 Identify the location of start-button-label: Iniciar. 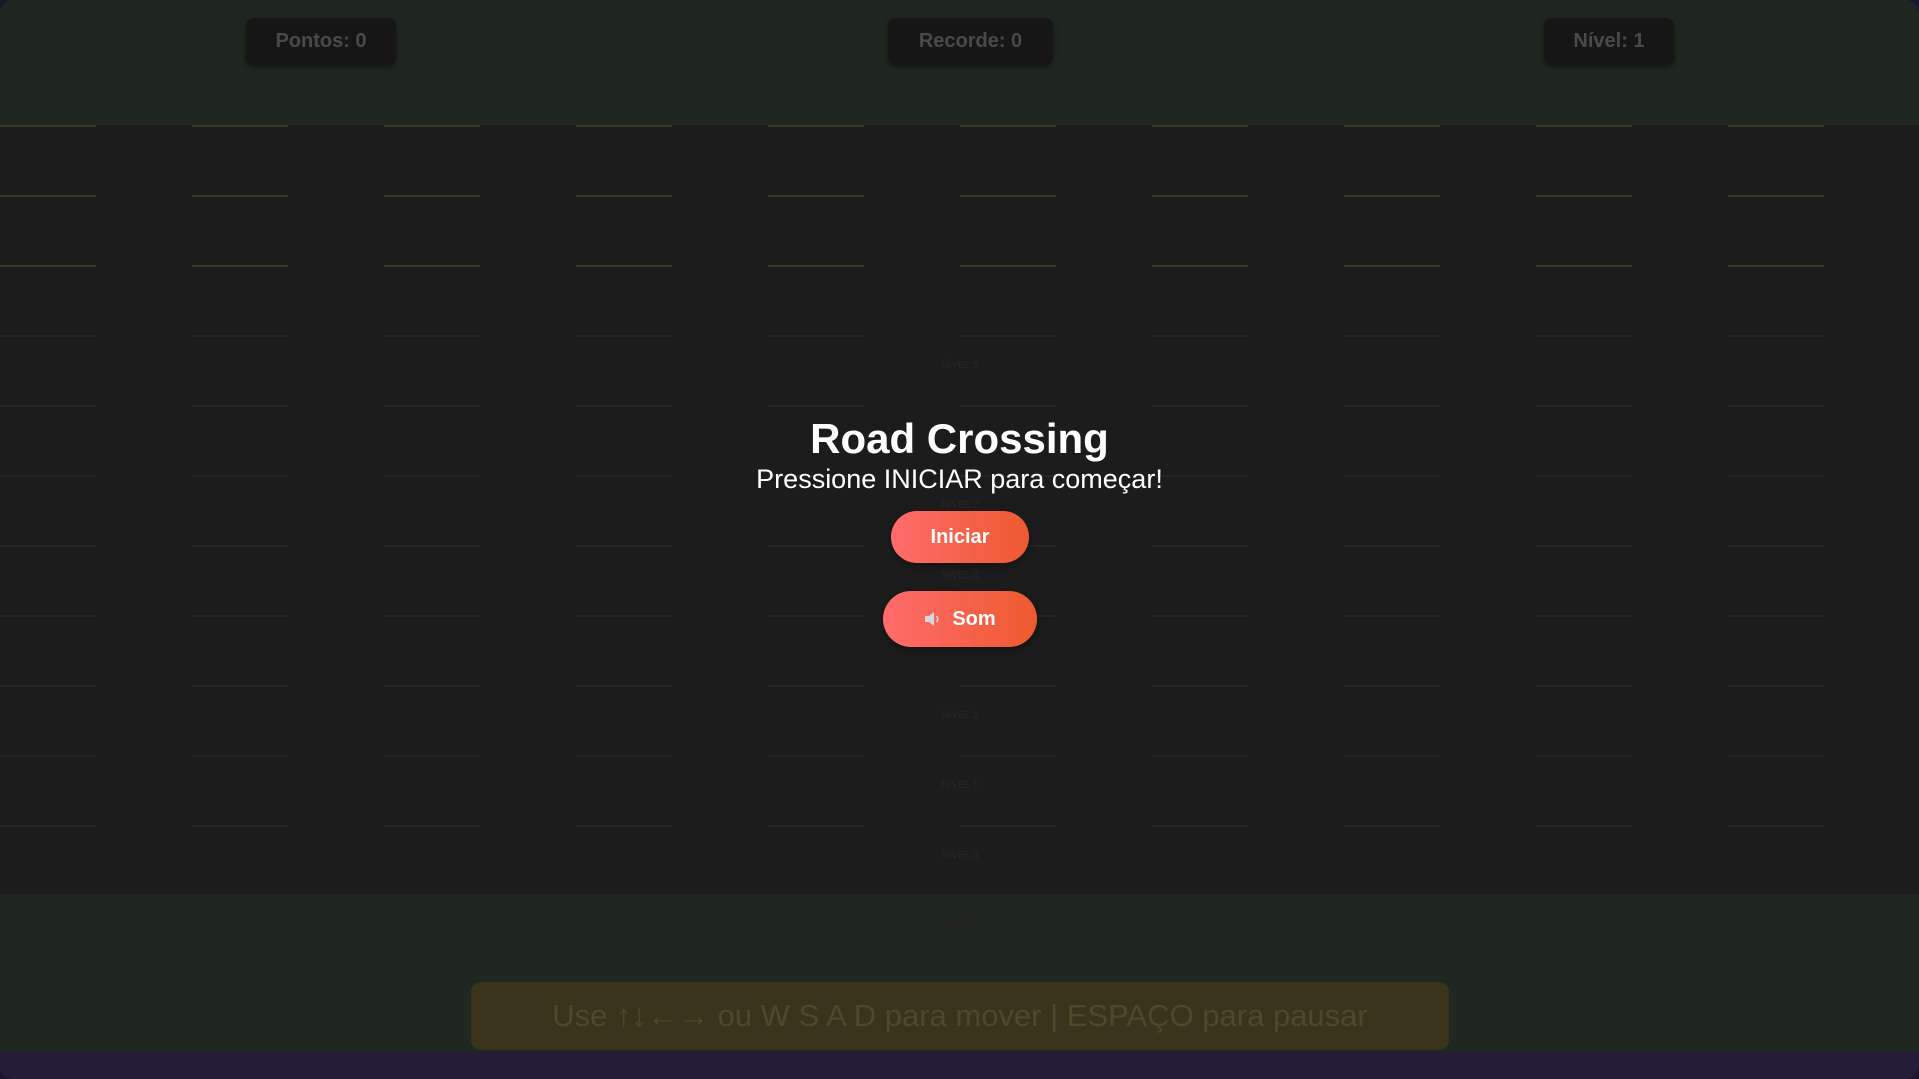
(960, 536).